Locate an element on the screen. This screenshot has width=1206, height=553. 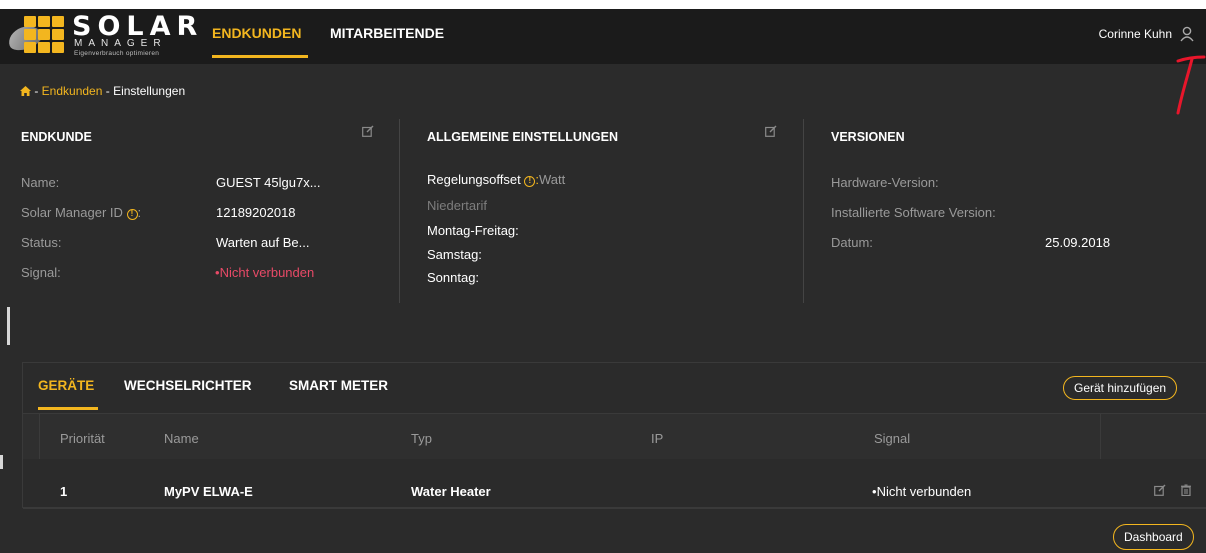
edit-einstellungen-icon is located at coordinates (771, 131).